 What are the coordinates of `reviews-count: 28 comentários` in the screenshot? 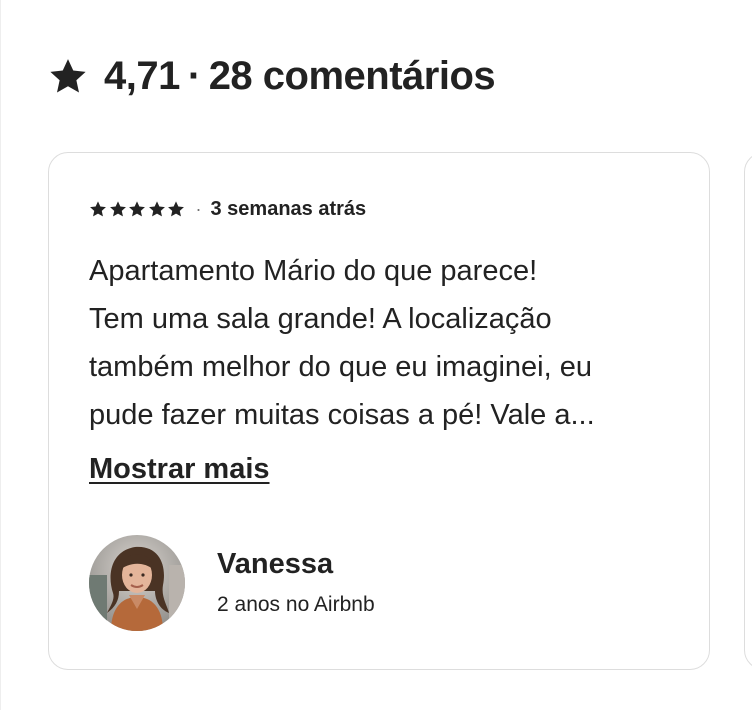 It's located at (352, 76).